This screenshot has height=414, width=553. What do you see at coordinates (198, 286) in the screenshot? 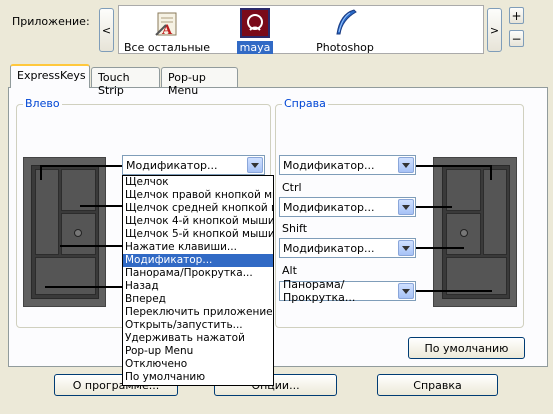
I see `dropdown-item: Назад` at bounding box center [198, 286].